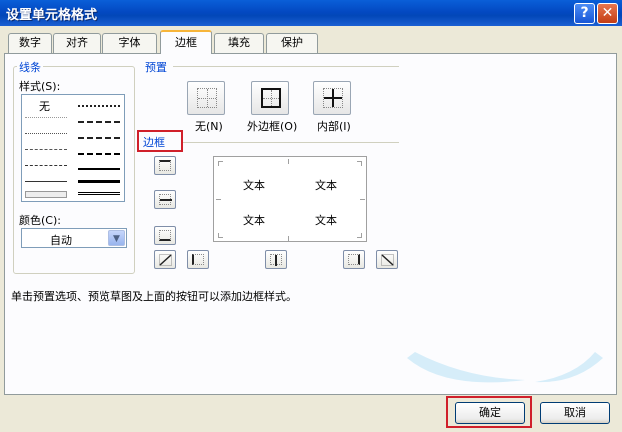  I want to click on border-right-button, so click(354, 259).